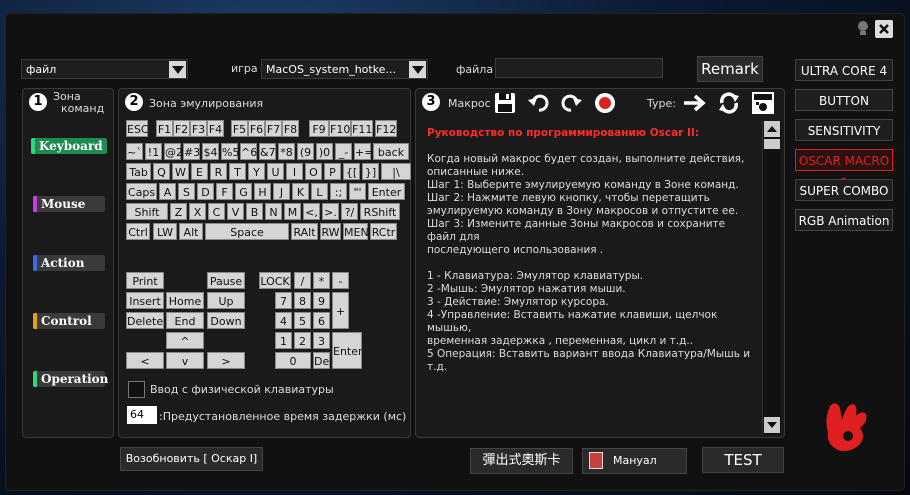 Image resolution: width=910 pixels, height=495 pixels. I want to click on sidebar-item-ultra-core-4: ULTRA CORE 4, so click(844, 70).